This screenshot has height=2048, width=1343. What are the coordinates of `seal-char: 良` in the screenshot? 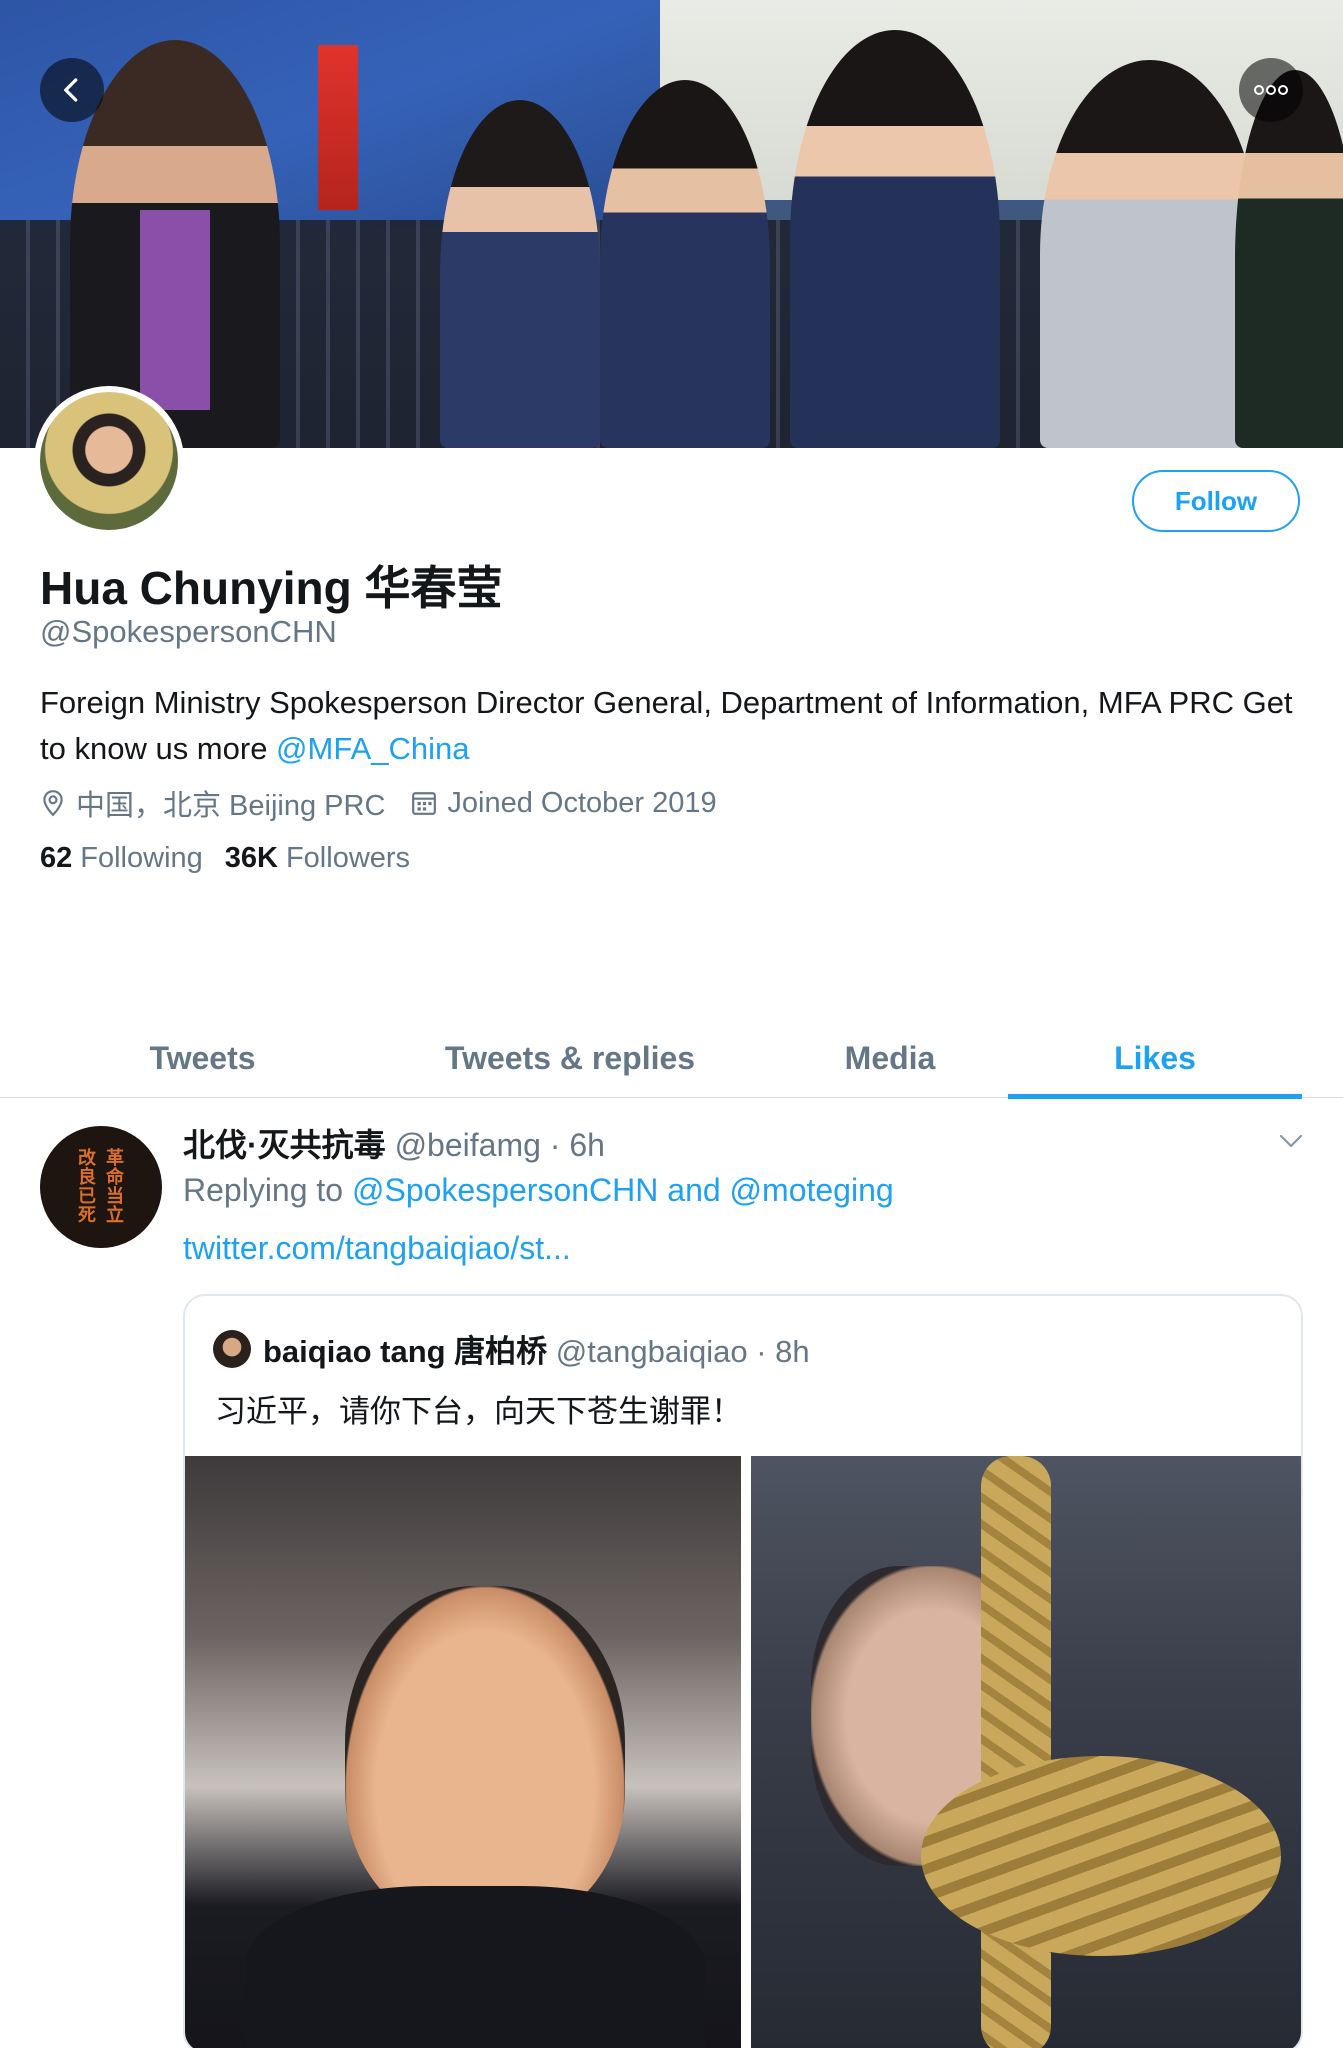 It's located at (87, 1177).